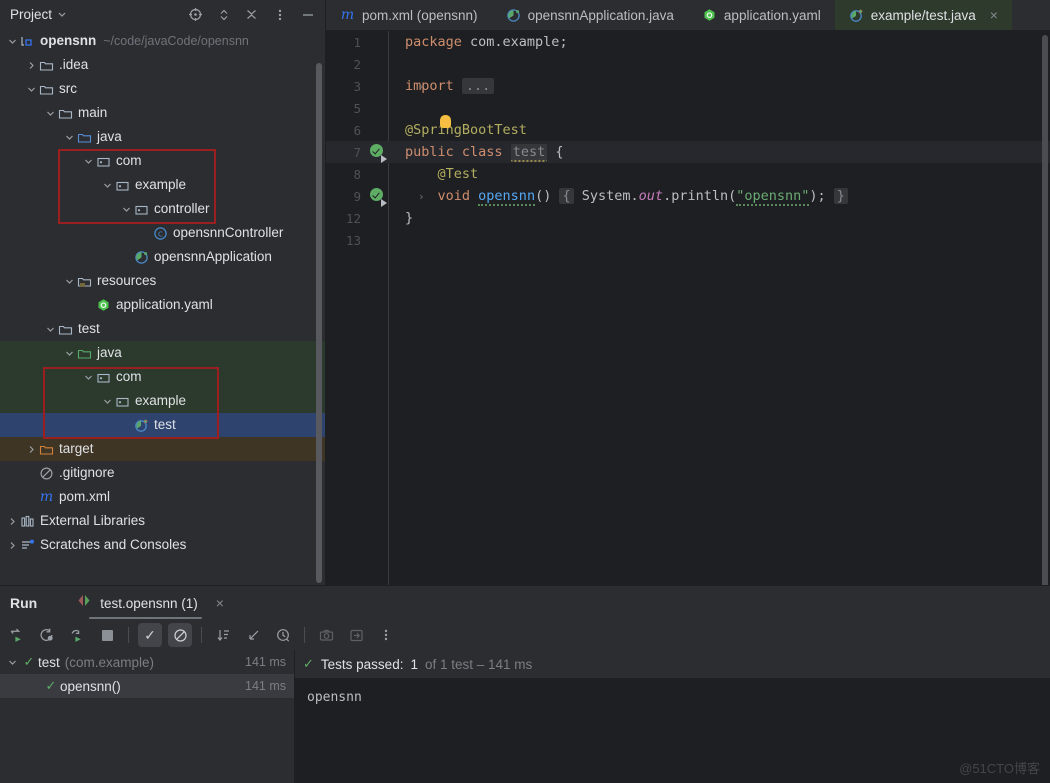 The height and width of the screenshot is (783, 1050). I want to click on tree-item-label: .gitignore, so click(87, 472).